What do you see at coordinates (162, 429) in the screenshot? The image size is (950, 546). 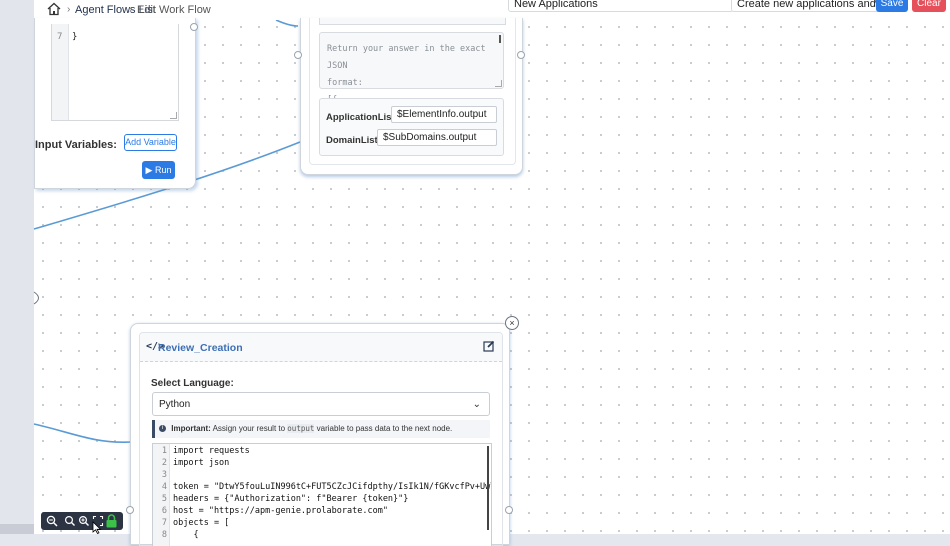 I see `info-icon: i` at bounding box center [162, 429].